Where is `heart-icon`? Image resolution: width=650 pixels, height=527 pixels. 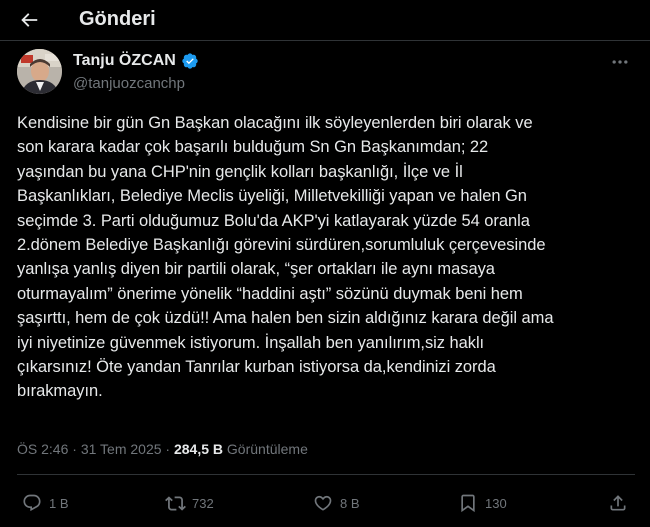 heart-icon is located at coordinates (323, 503).